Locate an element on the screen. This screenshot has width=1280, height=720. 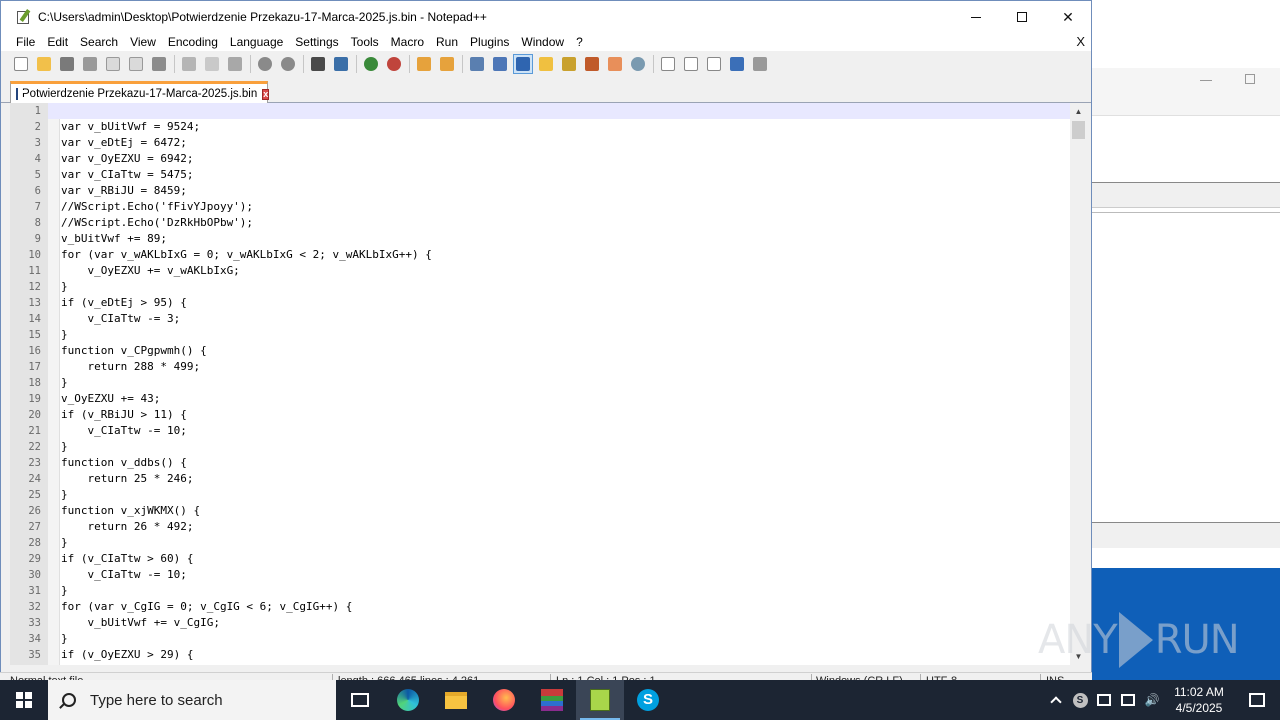
code-line: 6 var v_RBiJU = 8459; is located at coordinates (540, 191).